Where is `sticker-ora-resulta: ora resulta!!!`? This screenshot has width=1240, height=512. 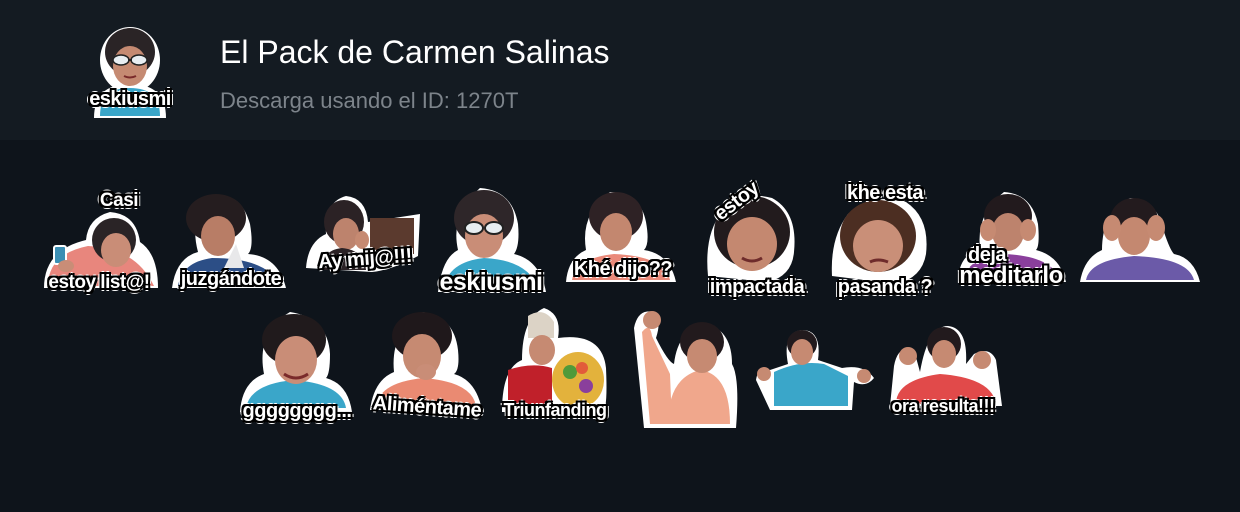 sticker-ora-resulta: ora resulta!!! is located at coordinates (943, 386).